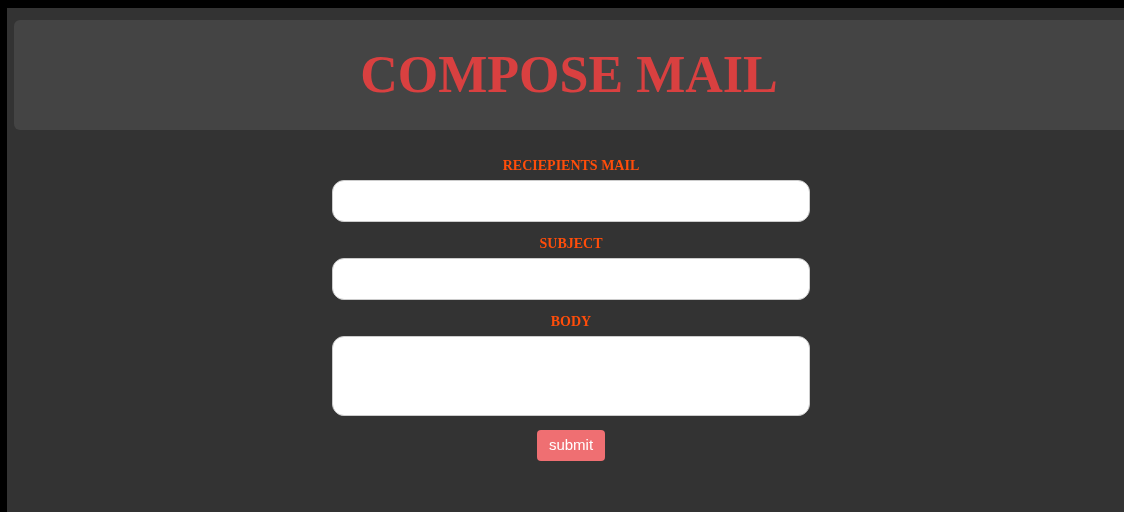  What do you see at coordinates (571, 166) in the screenshot?
I see `field-label: RECIEPIENTS MAIL` at bounding box center [571, 166].